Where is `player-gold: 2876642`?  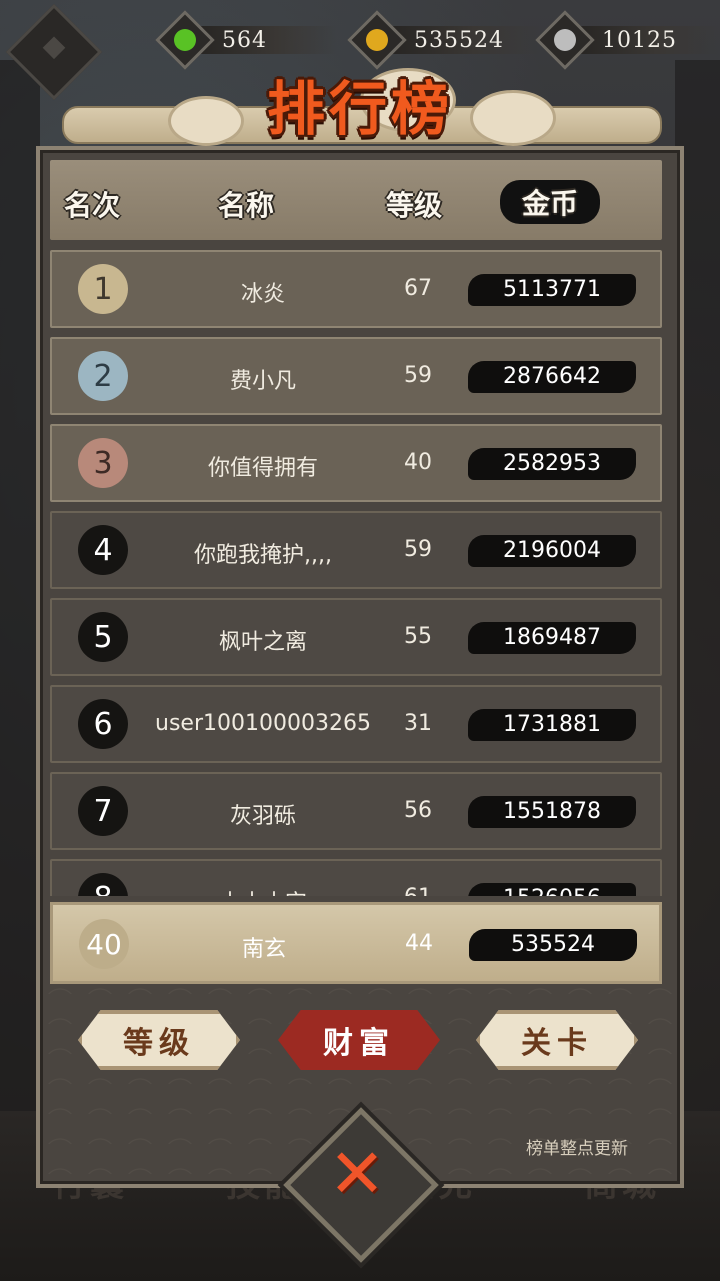 player-gold: 2876642 is located at coordinates (552, 377).